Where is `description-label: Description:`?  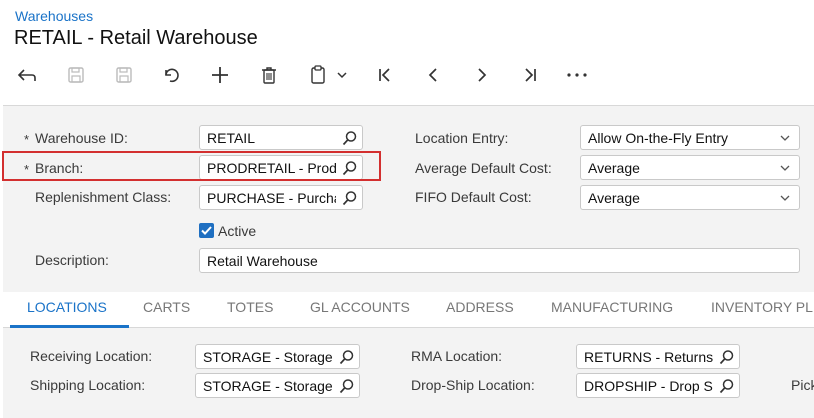
description-label: Description: is located at coordinates (72, 260).